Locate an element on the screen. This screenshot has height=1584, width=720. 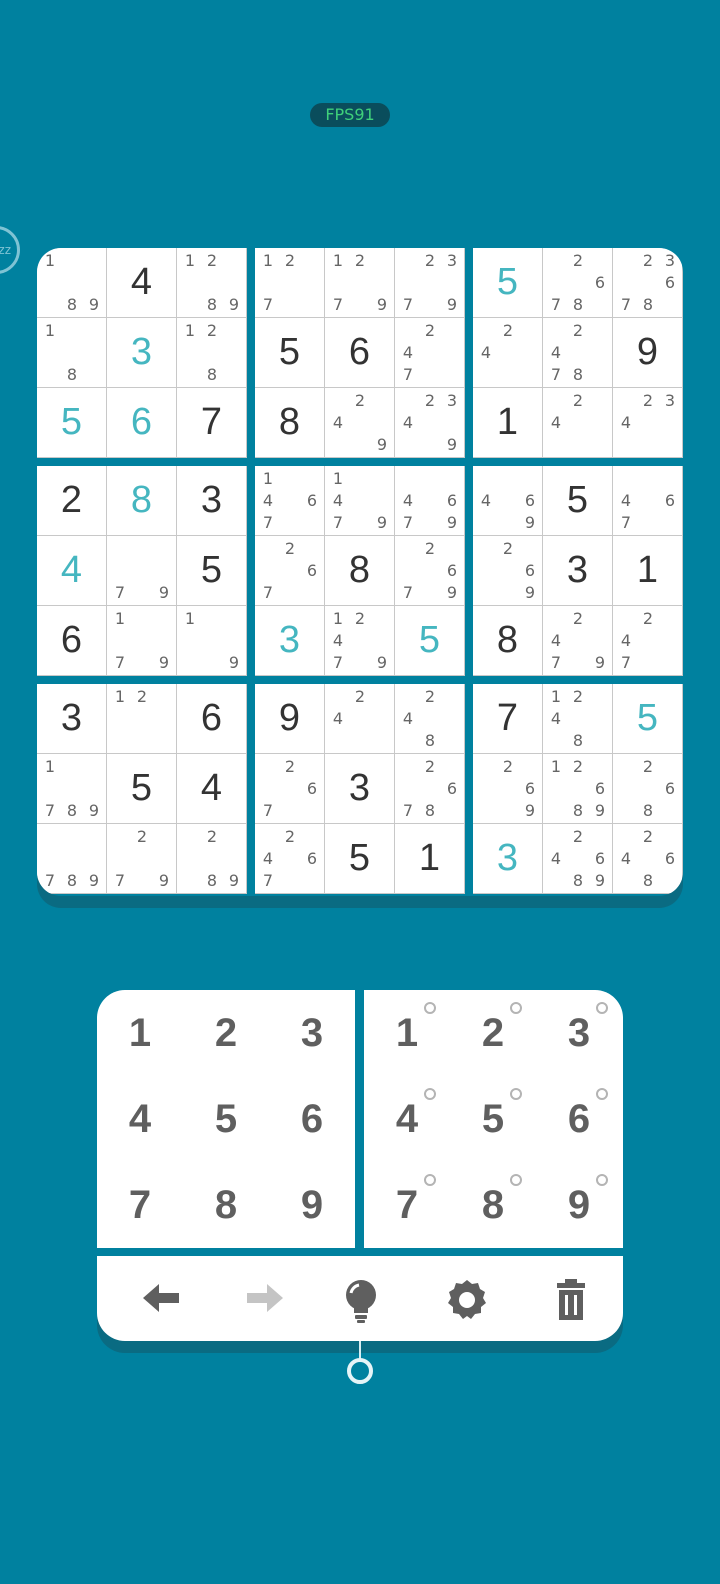
digit-key: 2 is located at coordinates (226, 1033).